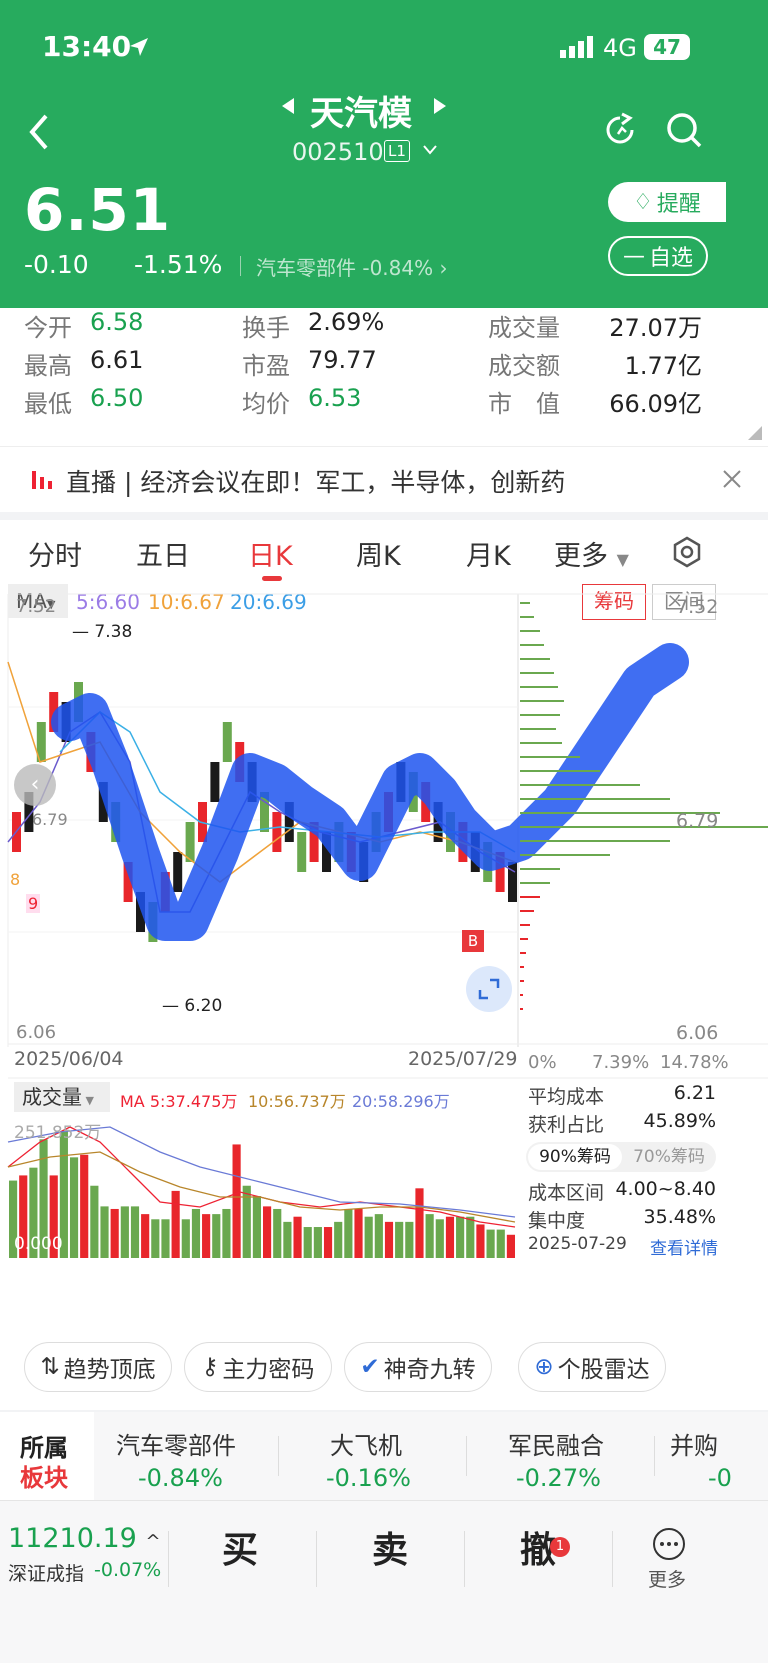 This screenshot has height=1663, width=768. Describe the element at coordinates (84, 1538) in the screenshot. I see `index-value: 11210.19 ^` at that location.